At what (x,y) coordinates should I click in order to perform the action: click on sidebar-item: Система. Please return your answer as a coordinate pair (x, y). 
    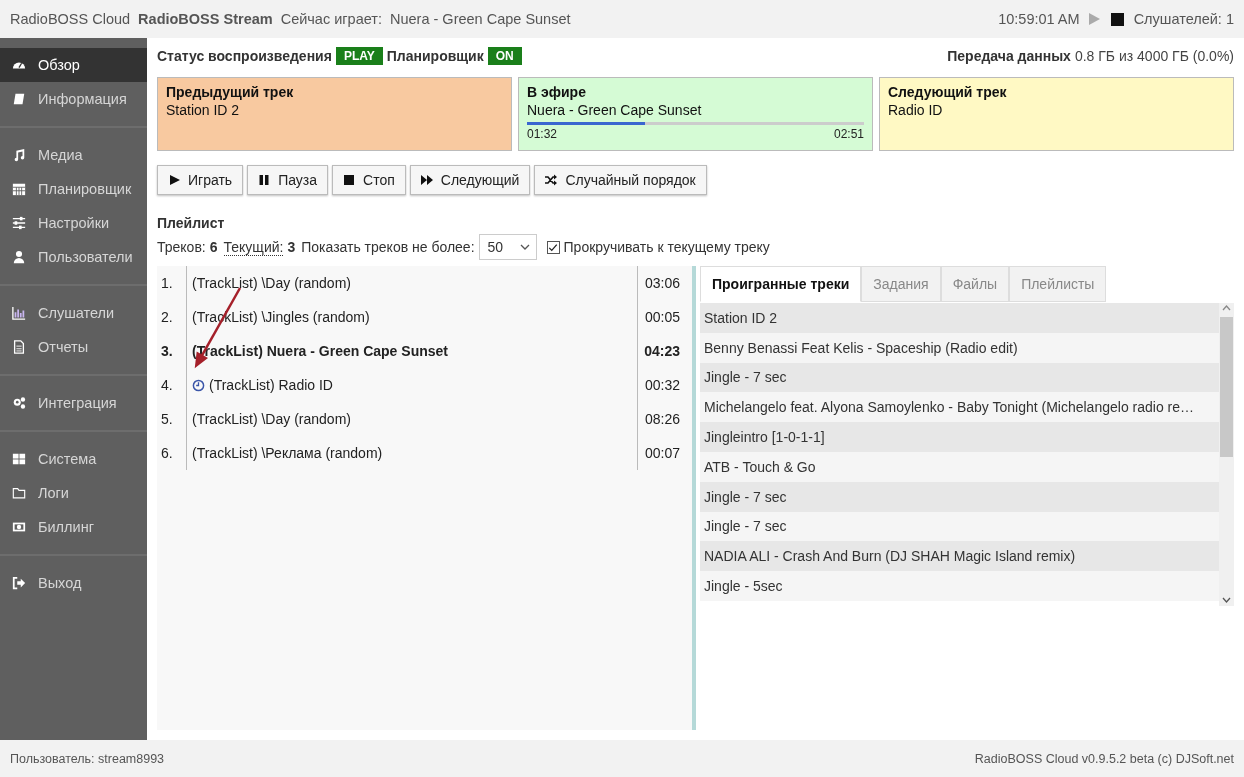
    Looking at the image, I should click on (73, 459).